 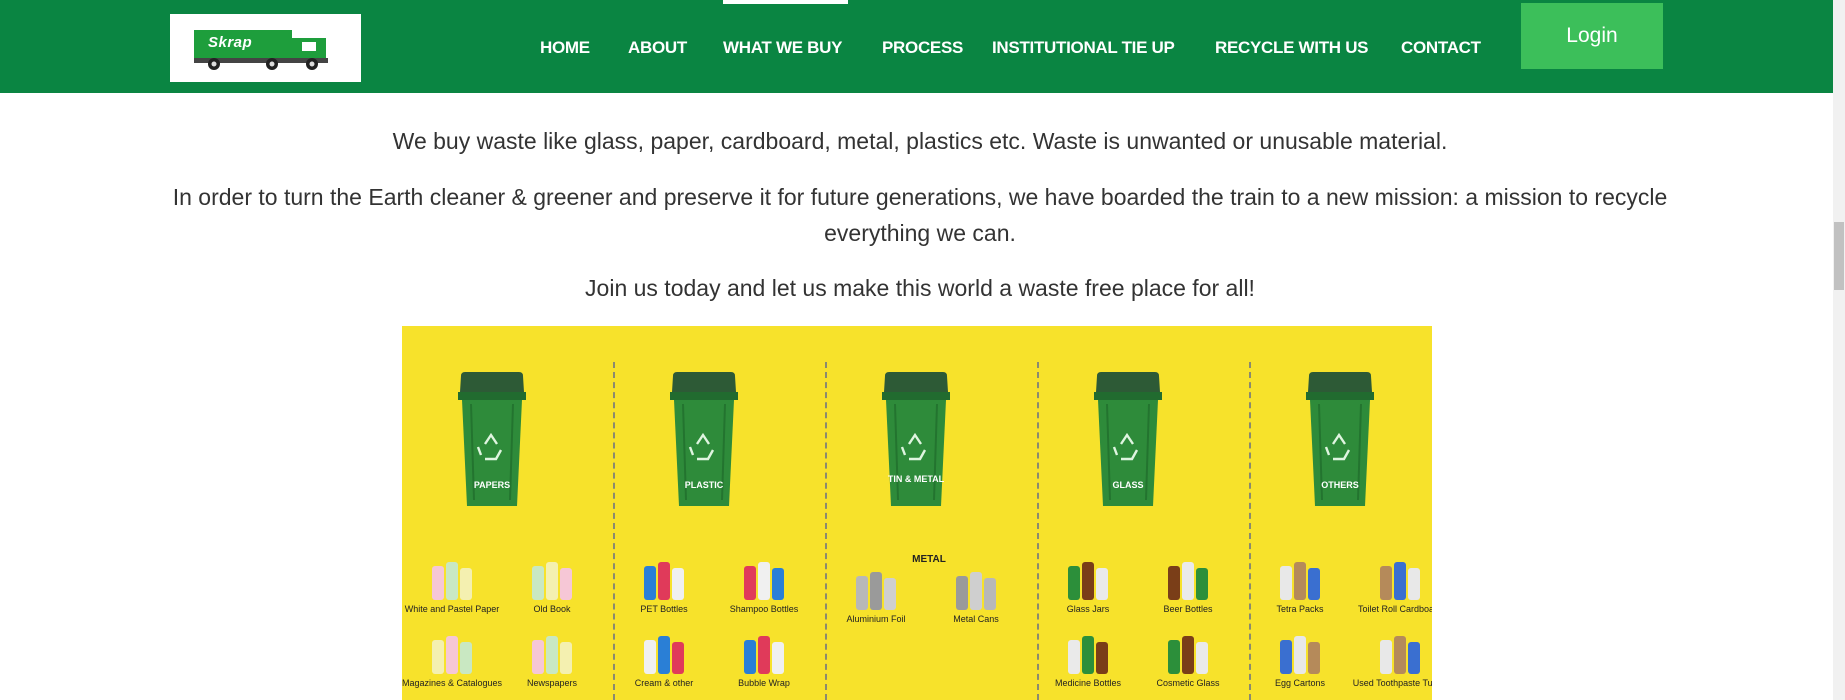 I want to click on recyclable-item: Metal Cans, so click(x=976, y=596).